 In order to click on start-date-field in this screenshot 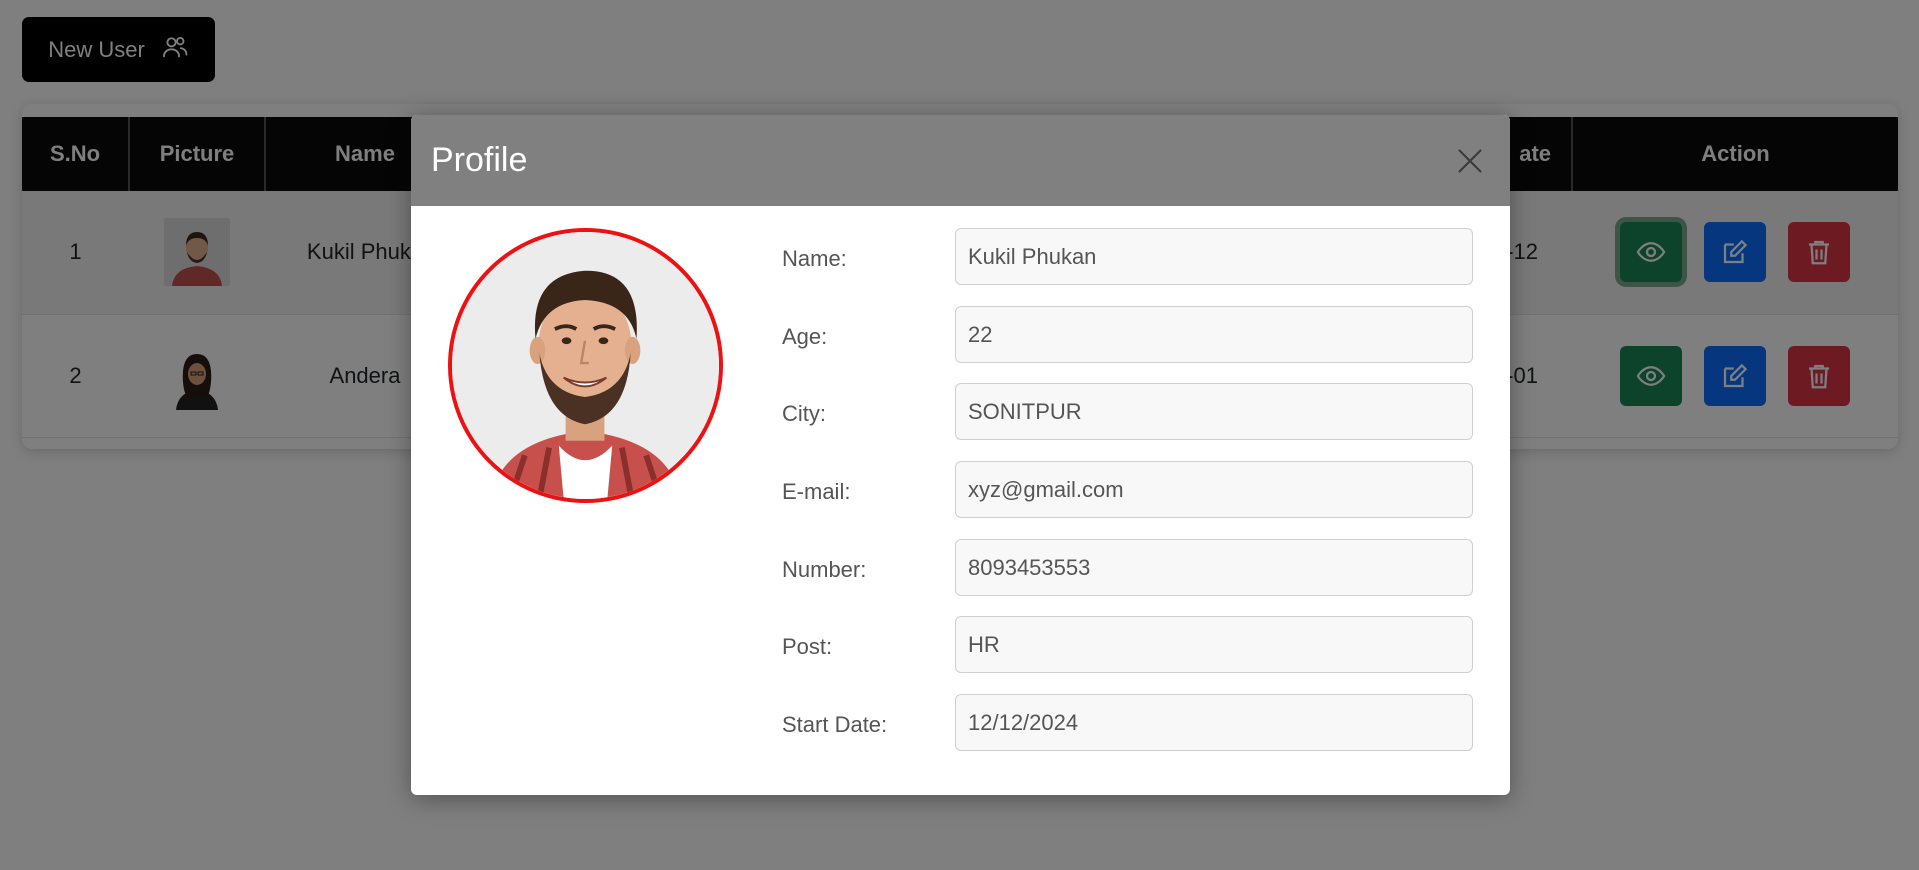, I will do `click(1214, 722)`.